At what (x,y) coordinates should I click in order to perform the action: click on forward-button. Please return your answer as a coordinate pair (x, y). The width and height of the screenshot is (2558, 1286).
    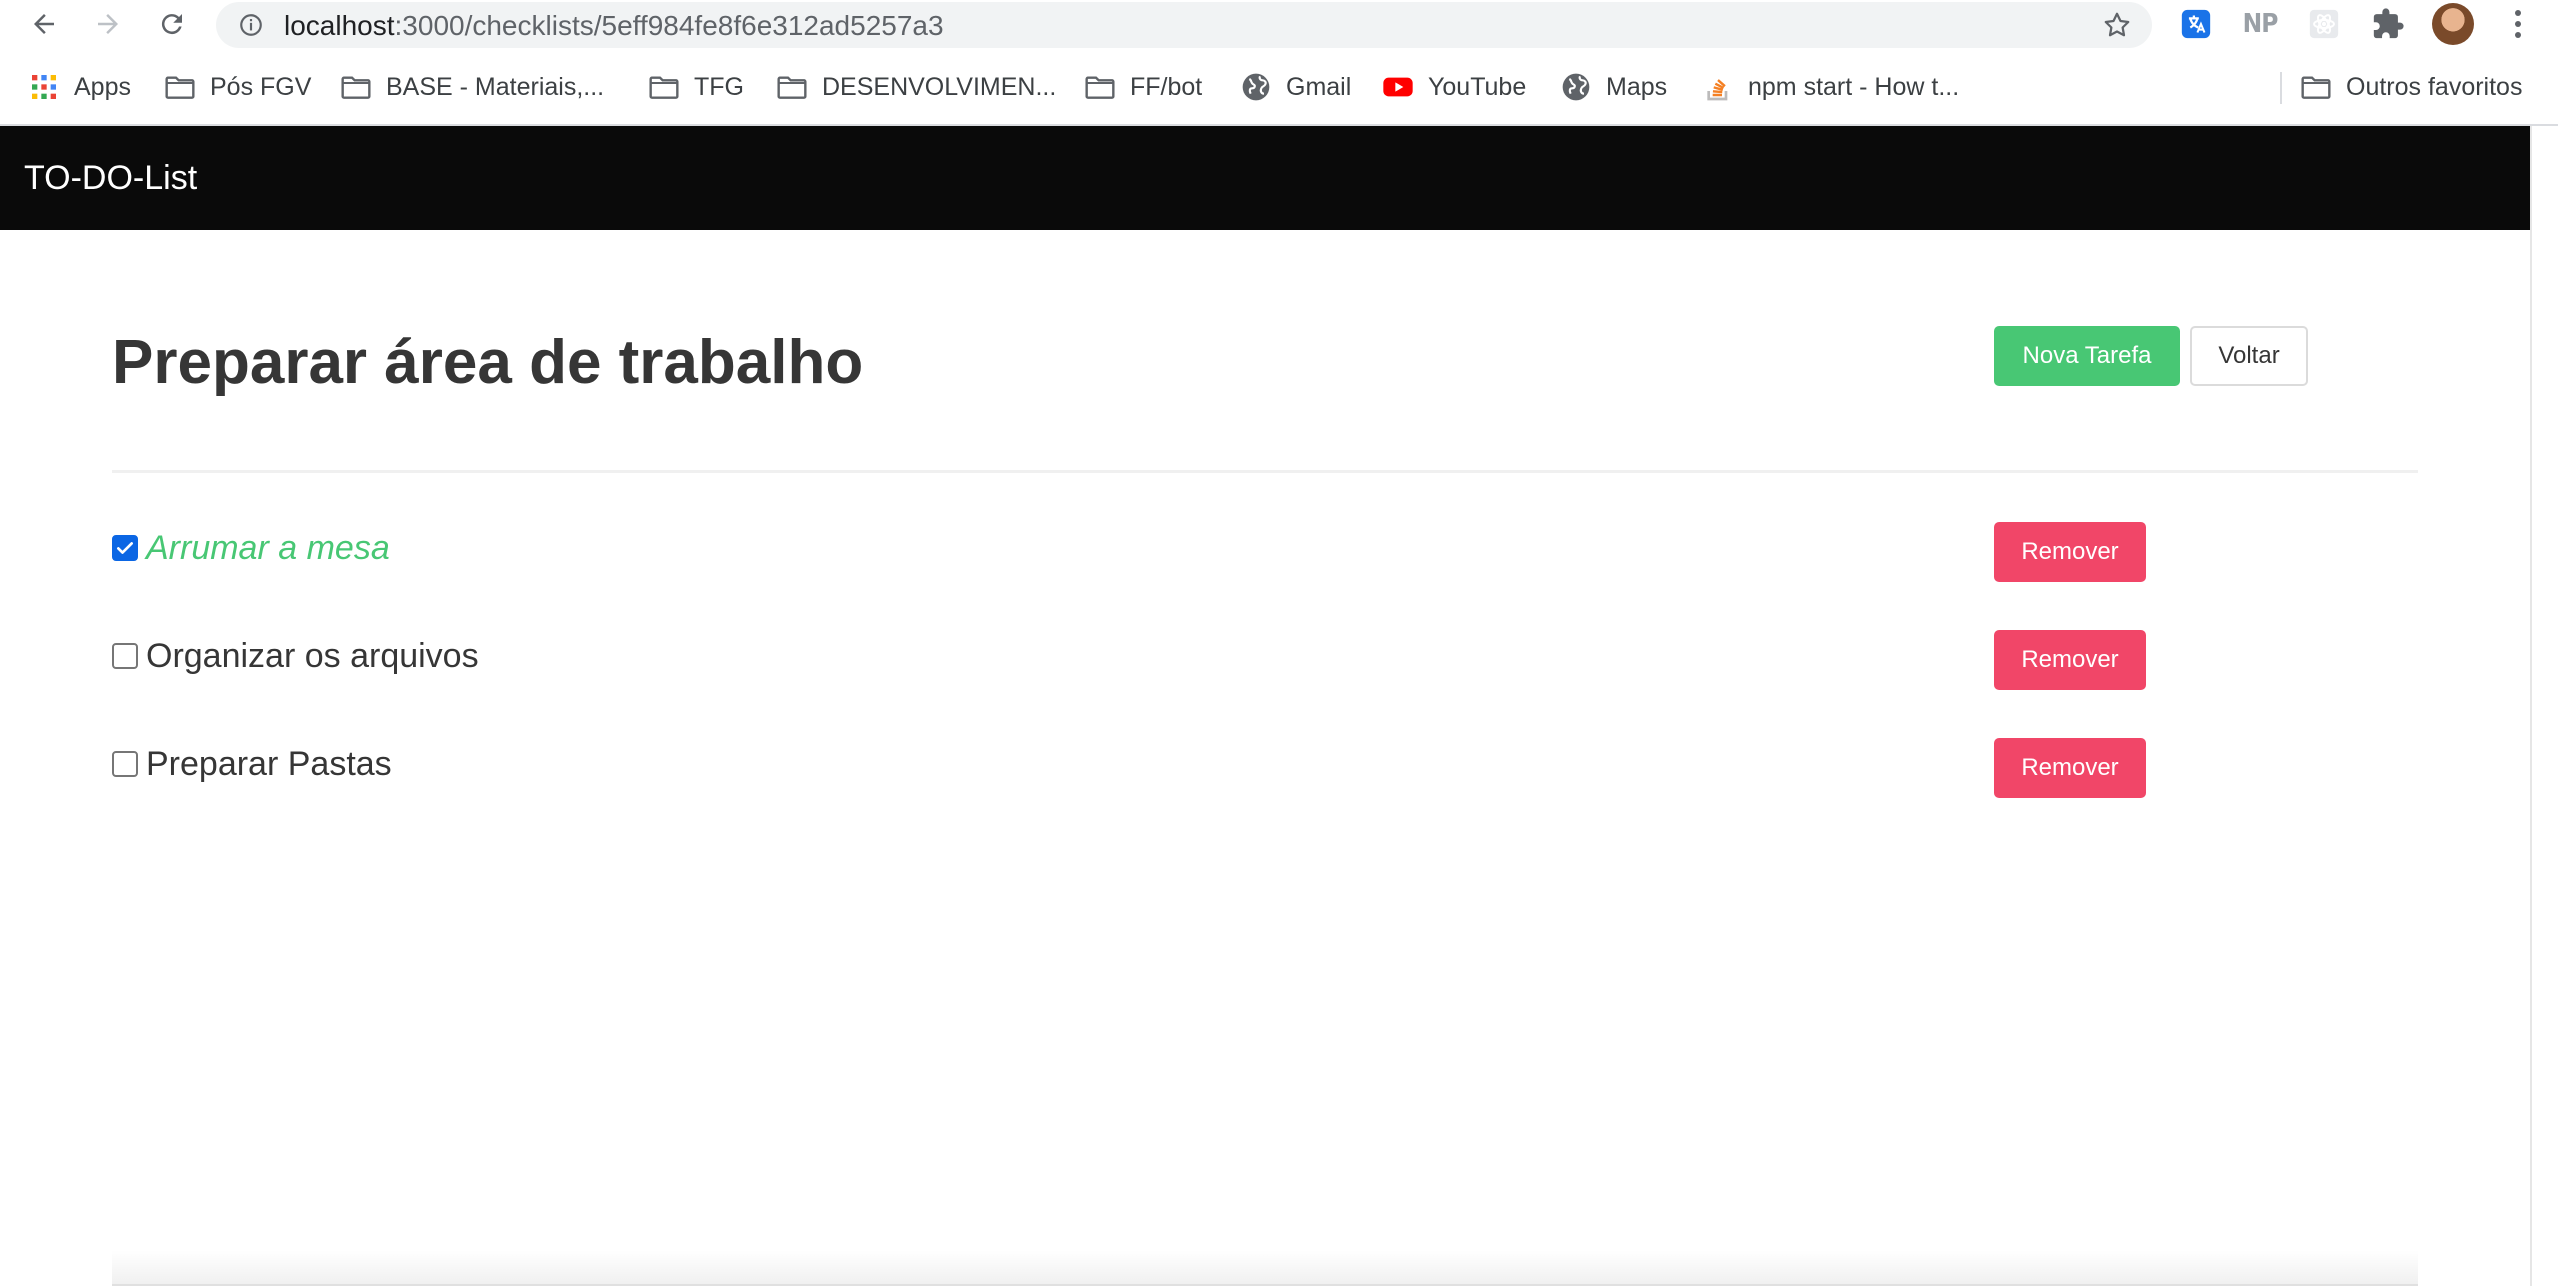
    Looking at the image, I should click on (108, 24).